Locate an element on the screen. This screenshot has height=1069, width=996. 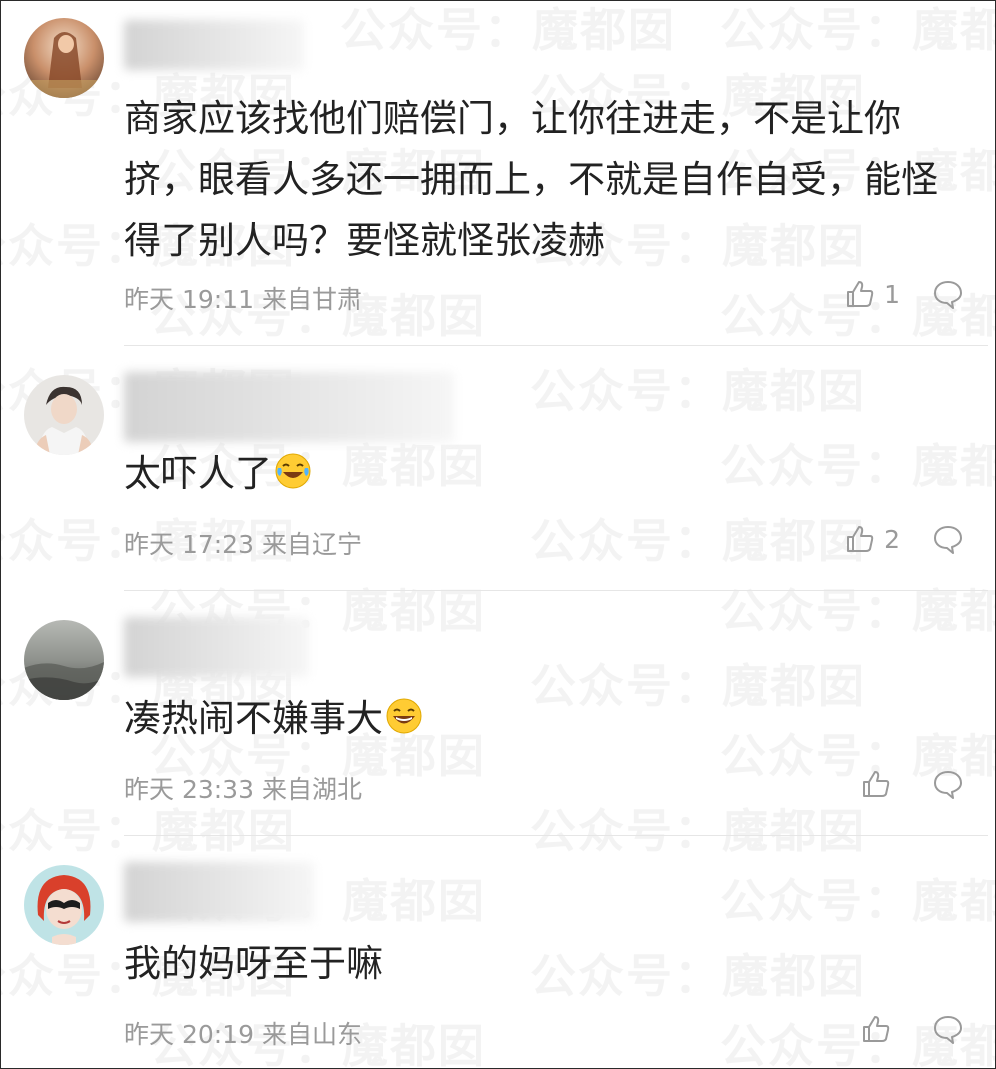
laughing-emoji is located at coordinates (404, 716).